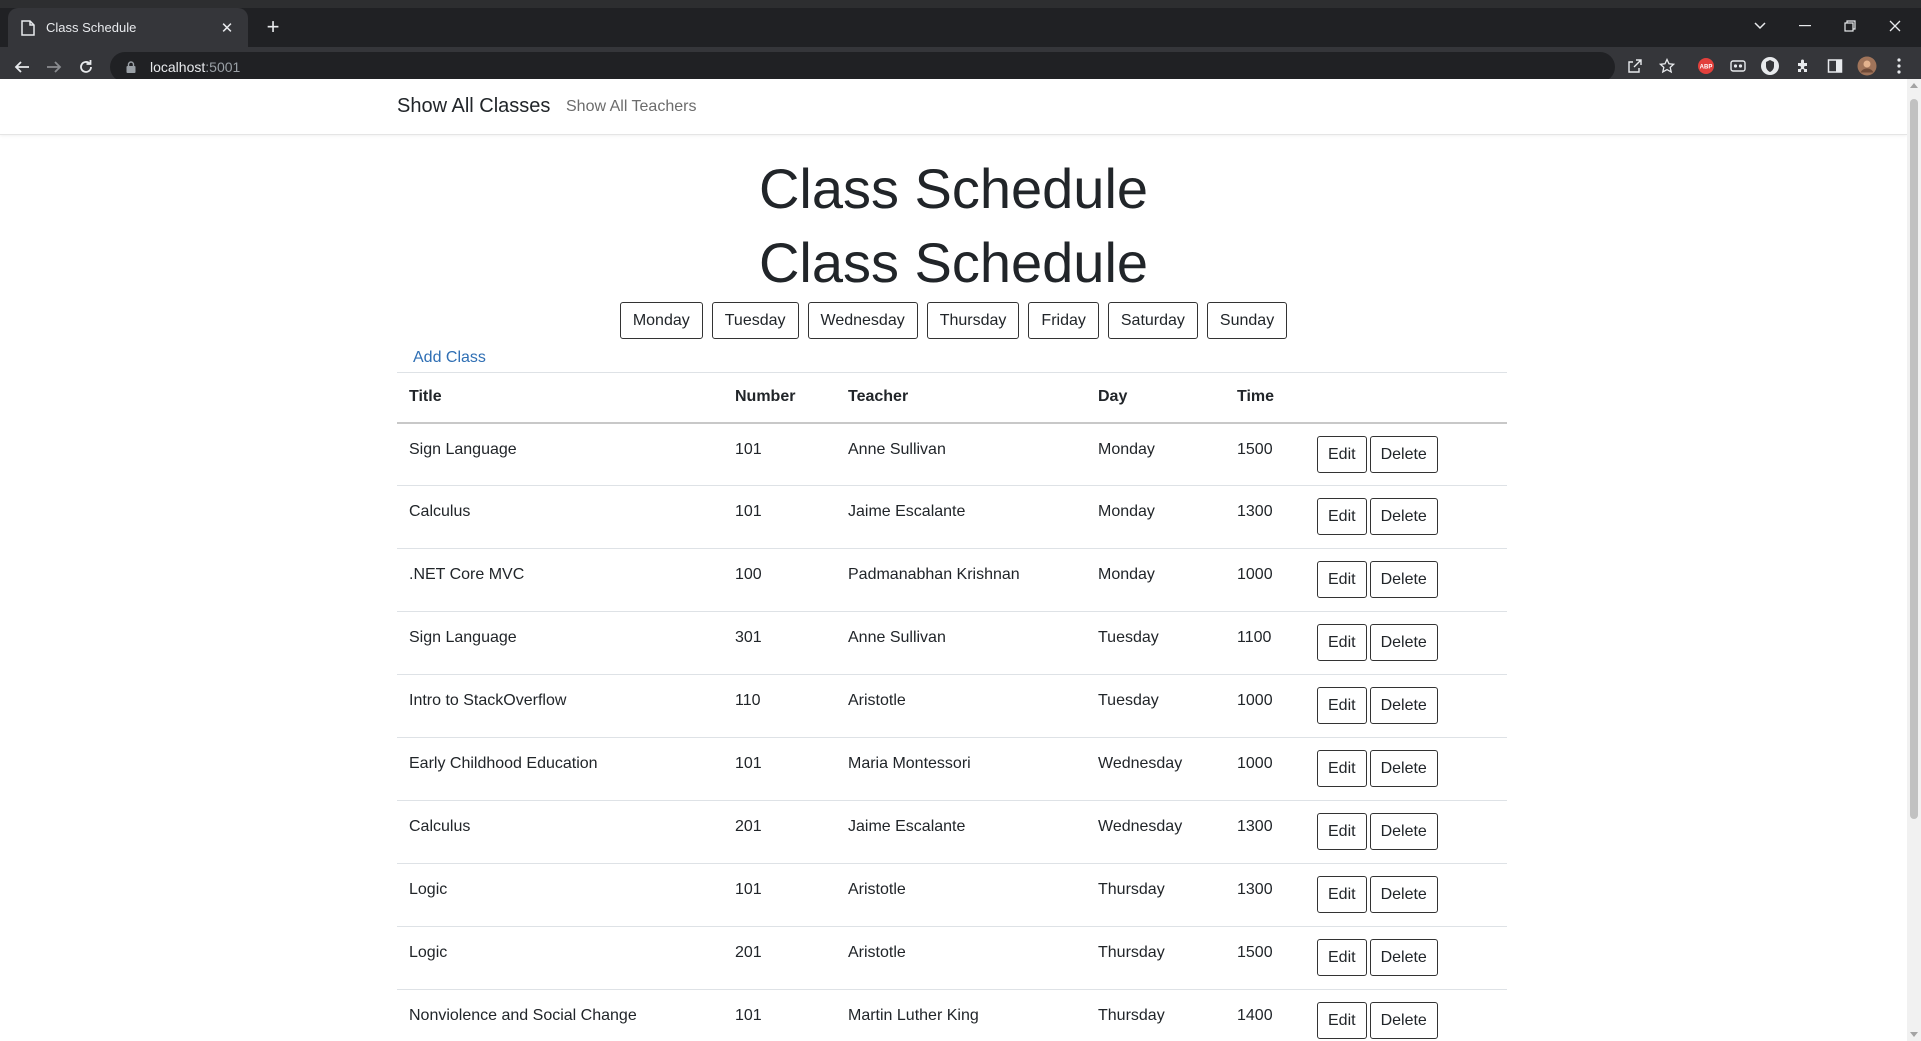 The width and height of the screenshot is (1921, 1041). Describe the element at coordinates (779, 706) in the screenshot. I see `cell-number: 110` at that location.